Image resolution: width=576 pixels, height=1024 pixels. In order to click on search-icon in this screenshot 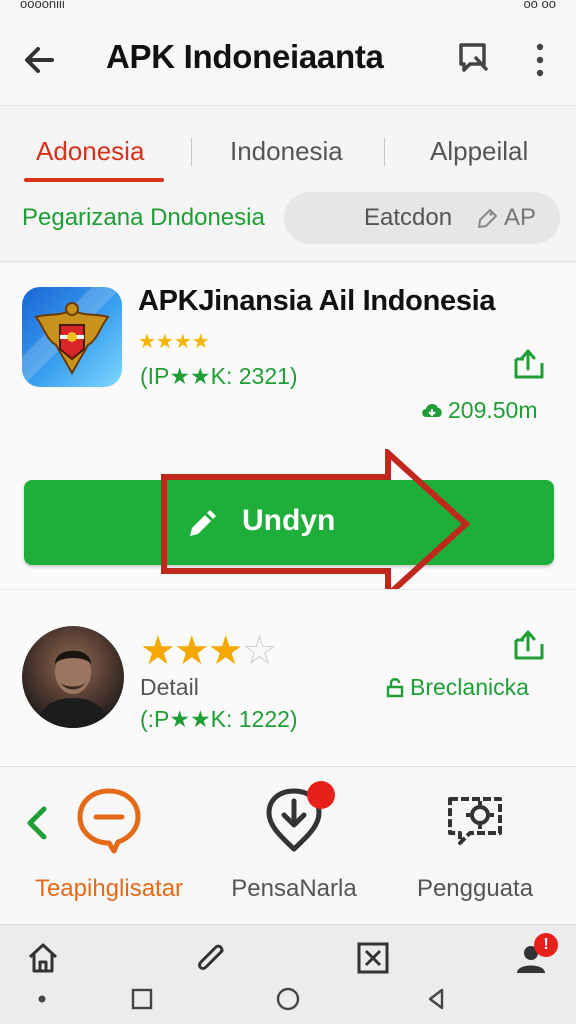, I will do `click(473, 57)`.